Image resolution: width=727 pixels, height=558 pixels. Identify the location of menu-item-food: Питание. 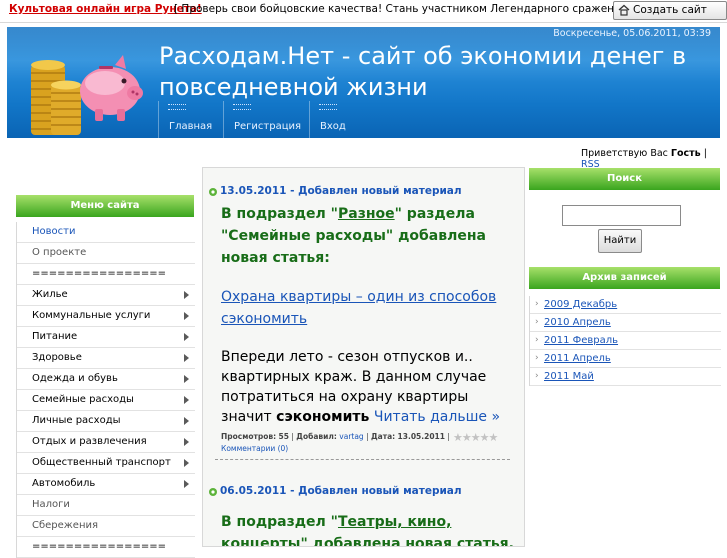
(106, 337).